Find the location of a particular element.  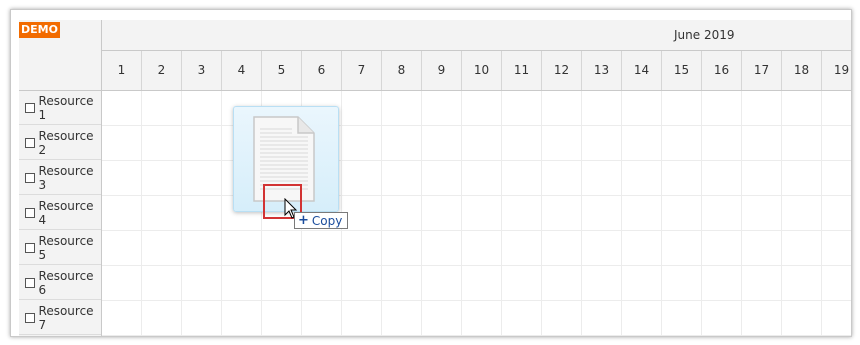

day-header-row: 1 2 3 4 5 6 7 8 9 10 11 12 13 14 15 16 17 18 19 is located at coordinates (476, 70).